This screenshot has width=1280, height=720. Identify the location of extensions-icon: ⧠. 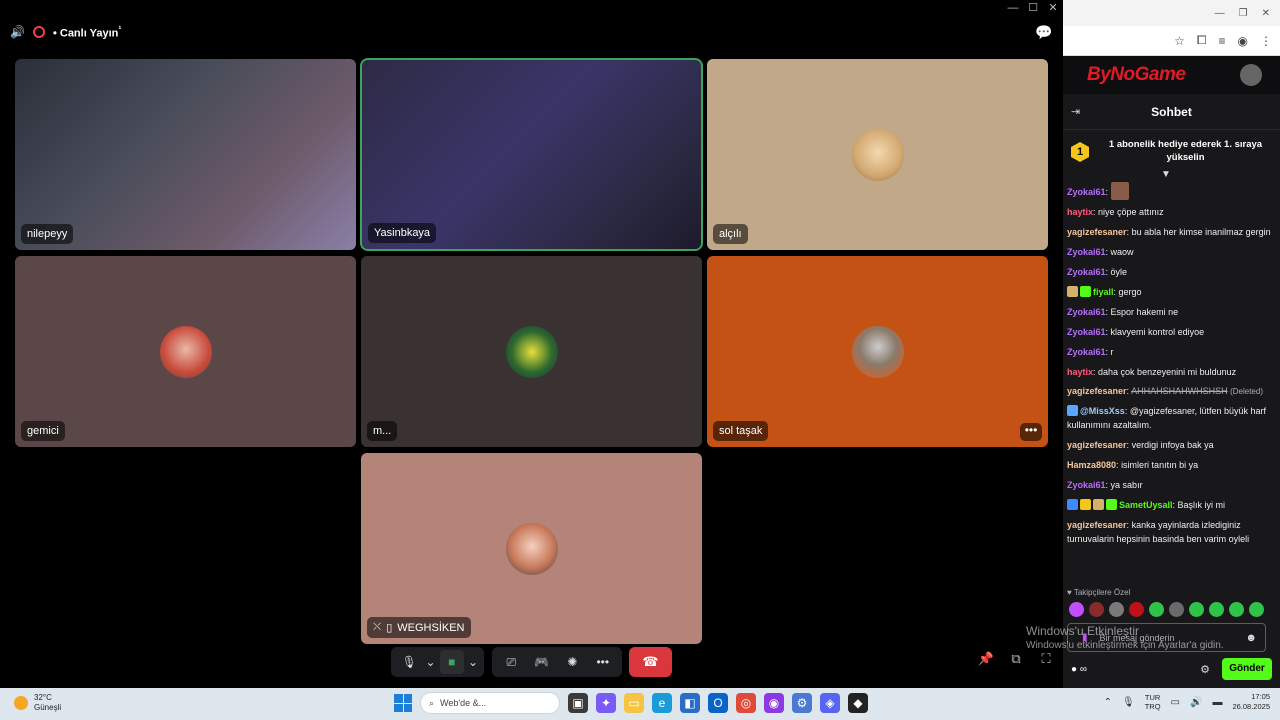
(1202, 40).